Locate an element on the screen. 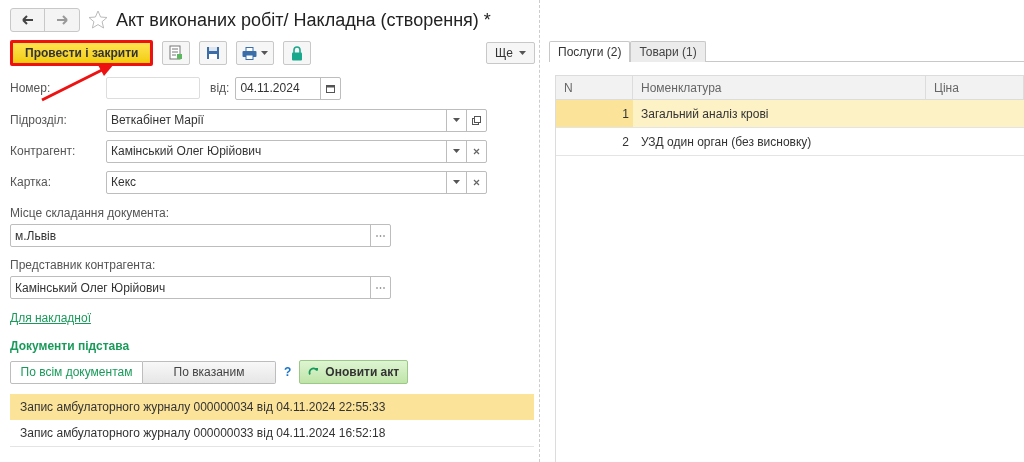 This screenshot has width=1024, height=462. toggle-option: По вказаним is located at coordinates (209, 372).